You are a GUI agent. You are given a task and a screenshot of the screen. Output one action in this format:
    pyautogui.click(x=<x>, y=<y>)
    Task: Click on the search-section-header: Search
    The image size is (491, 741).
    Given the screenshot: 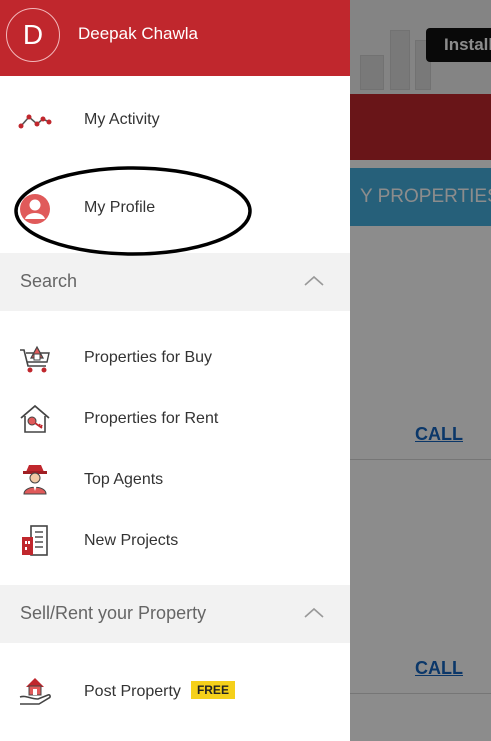 What is the action you would take?
    pyautogui.click(x=175, y=282)
    